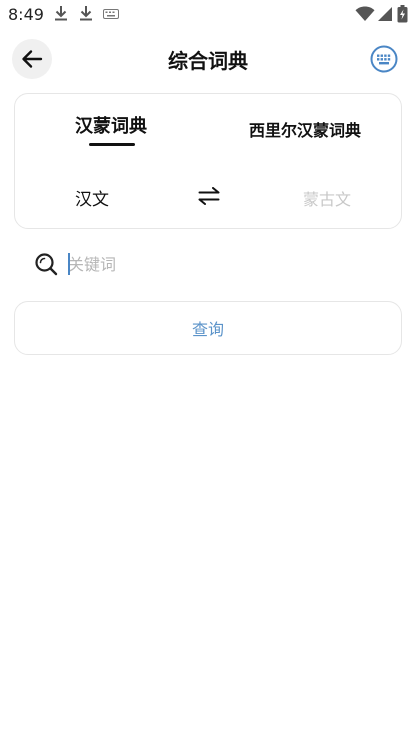 Image resolution: width=416 pixels, height=739 pixels. I want to click on wifi-icon, so click(365, 14).